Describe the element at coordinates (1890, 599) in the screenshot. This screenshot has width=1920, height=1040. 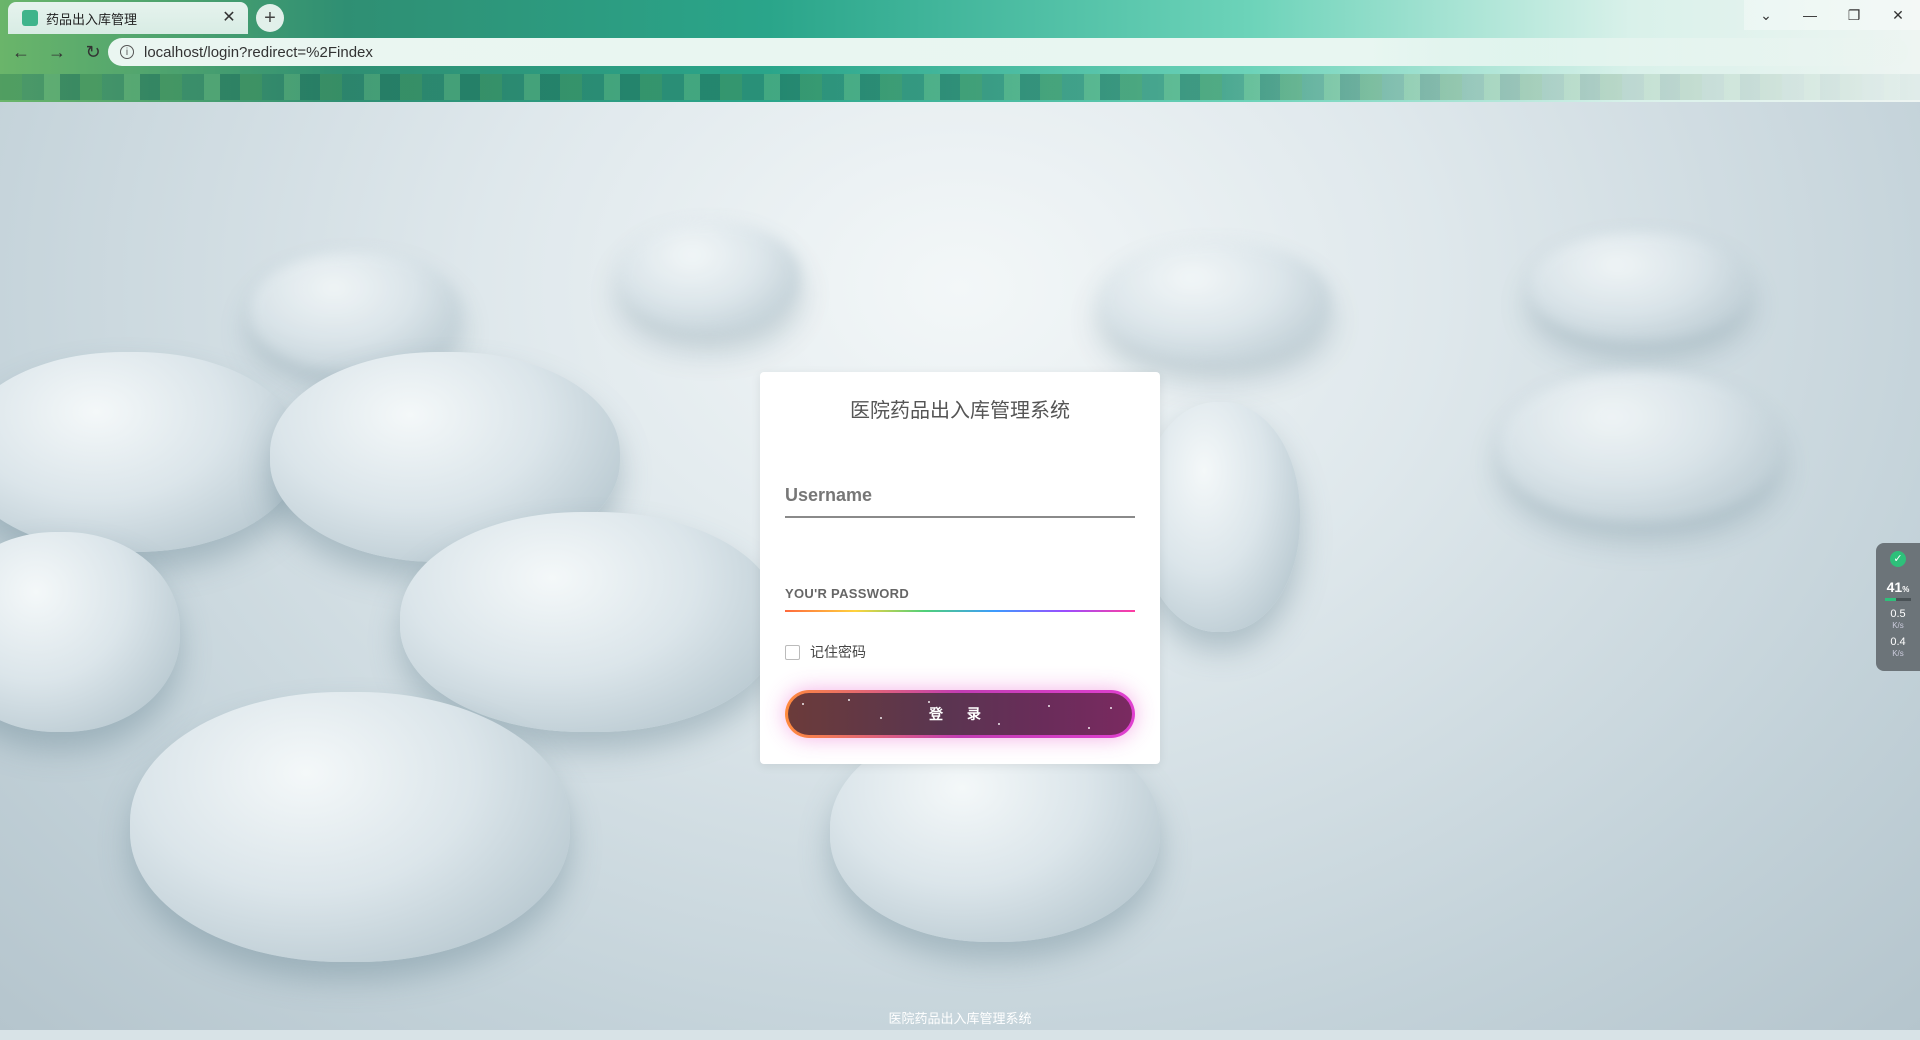
I see `memory-bar-fill` at that location.